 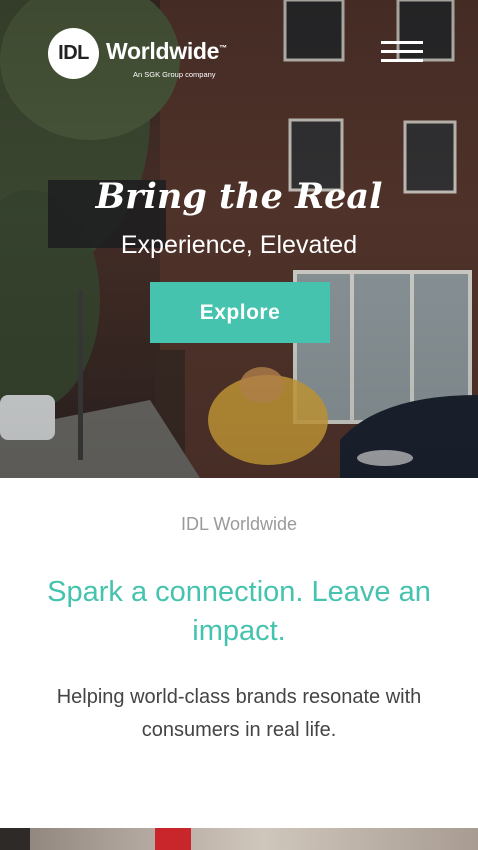 What do you see at coordinates (73, 53) in the screenshot?
I see `logo-mark: IDL` at bounding box center [73, 53].